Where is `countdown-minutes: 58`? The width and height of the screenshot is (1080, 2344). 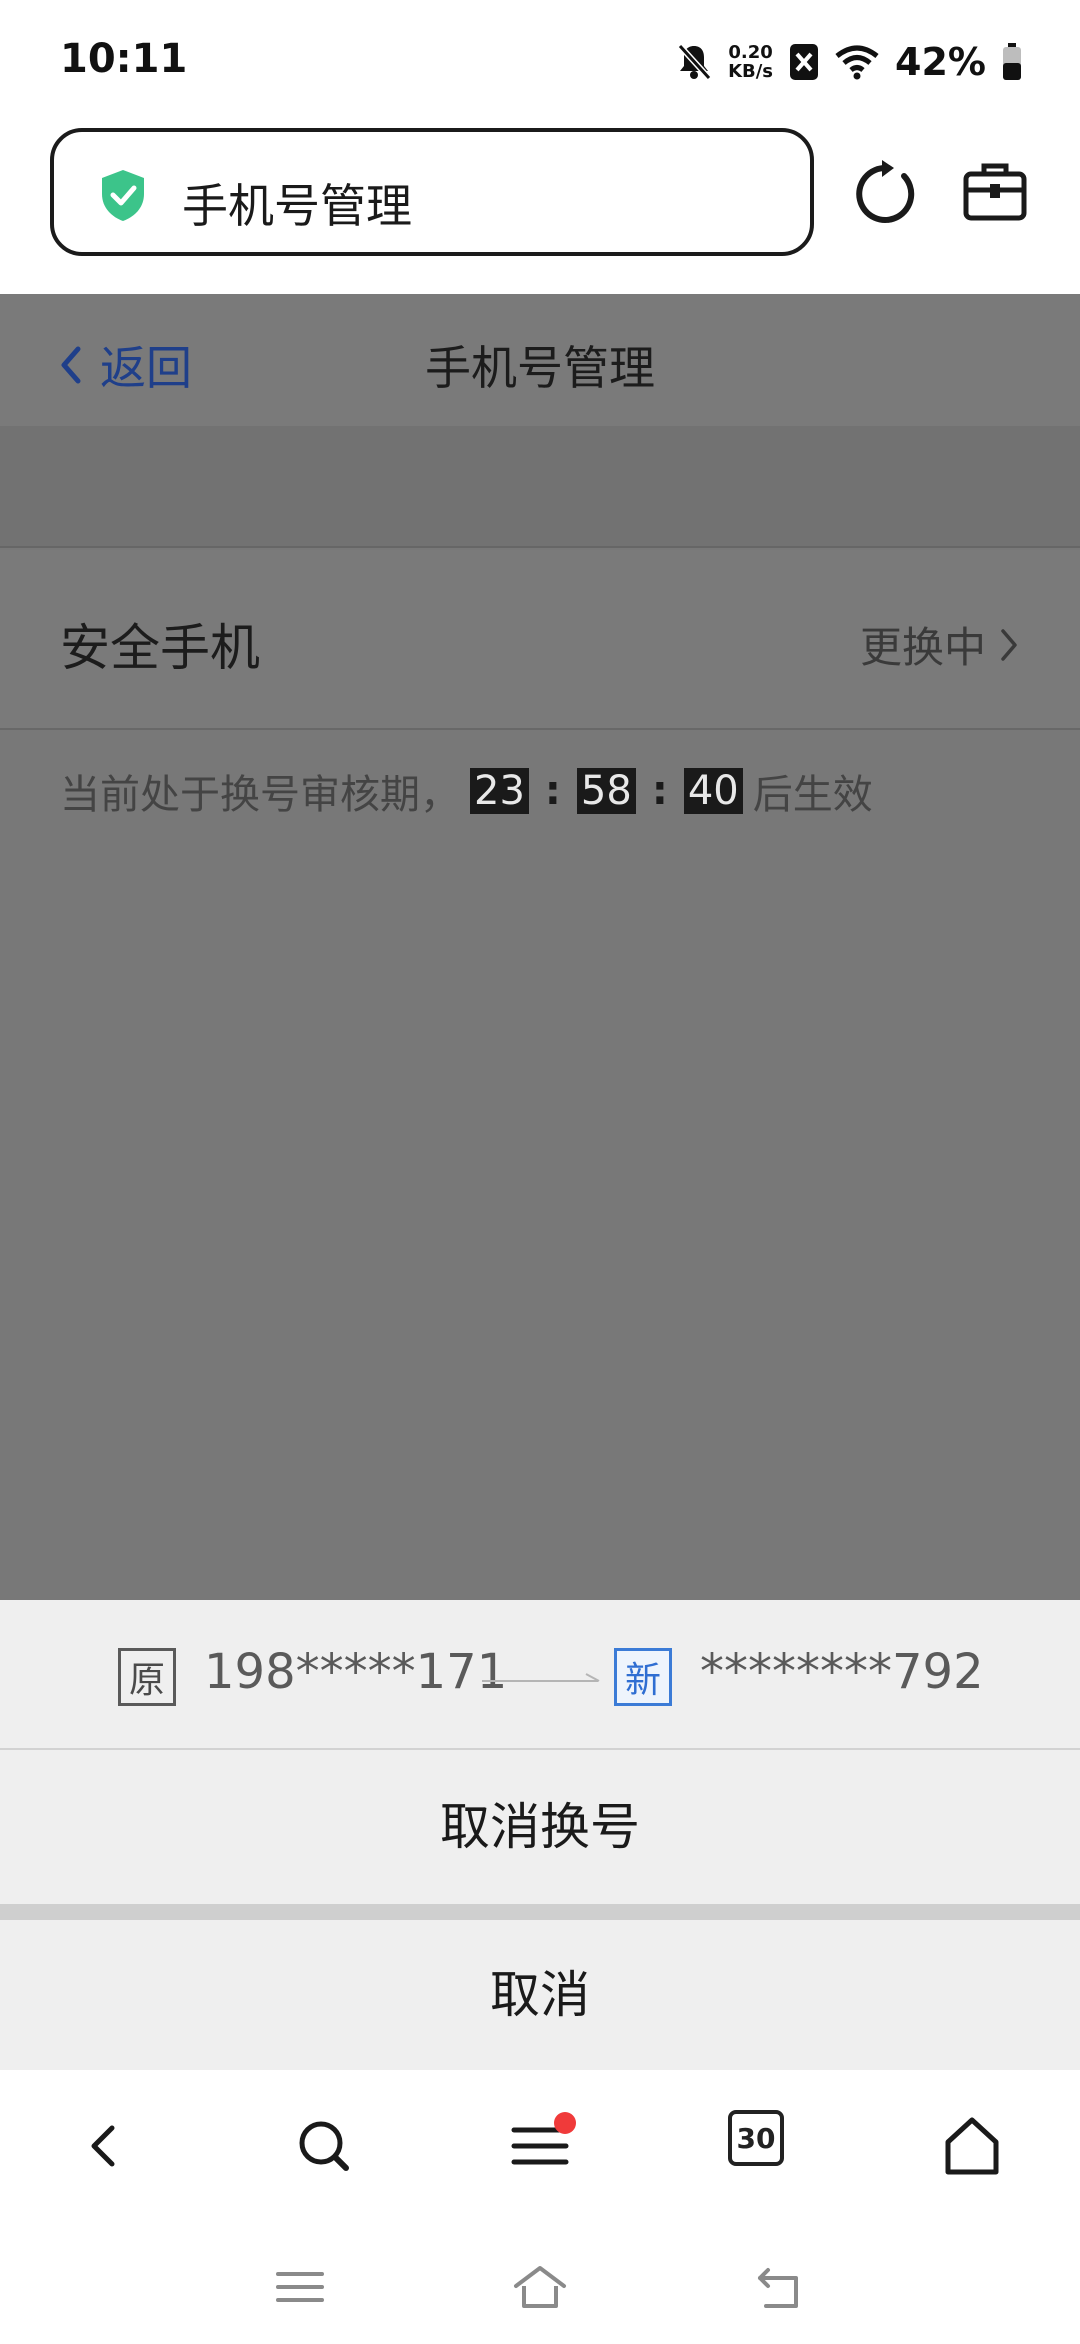
countdown-minutes: 58 is located at coordinates (606, 791).